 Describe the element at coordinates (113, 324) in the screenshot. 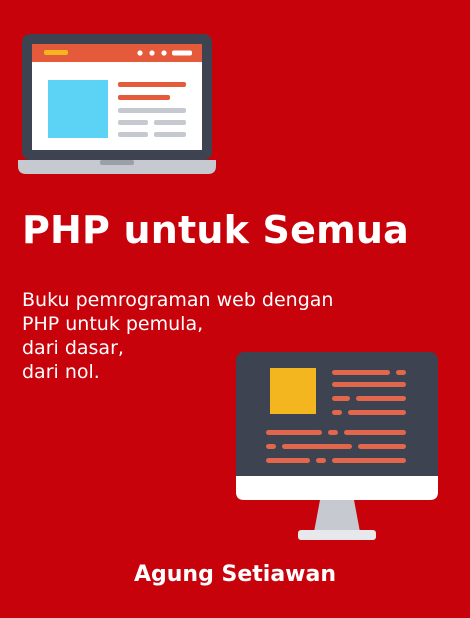

I see `subtitle-line: PHP untuk pemula,` at that location.